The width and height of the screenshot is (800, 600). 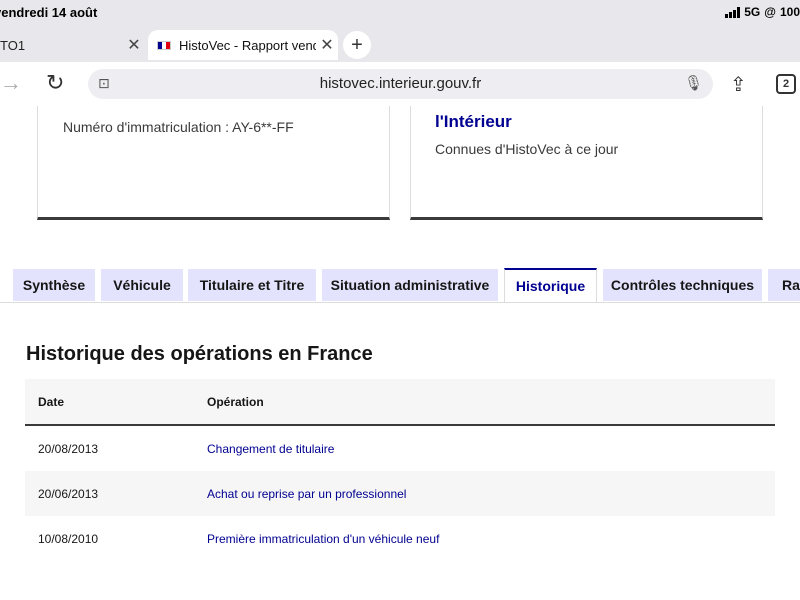 I want to click on arrow-right-icon: →, so click(x=11, y=83).